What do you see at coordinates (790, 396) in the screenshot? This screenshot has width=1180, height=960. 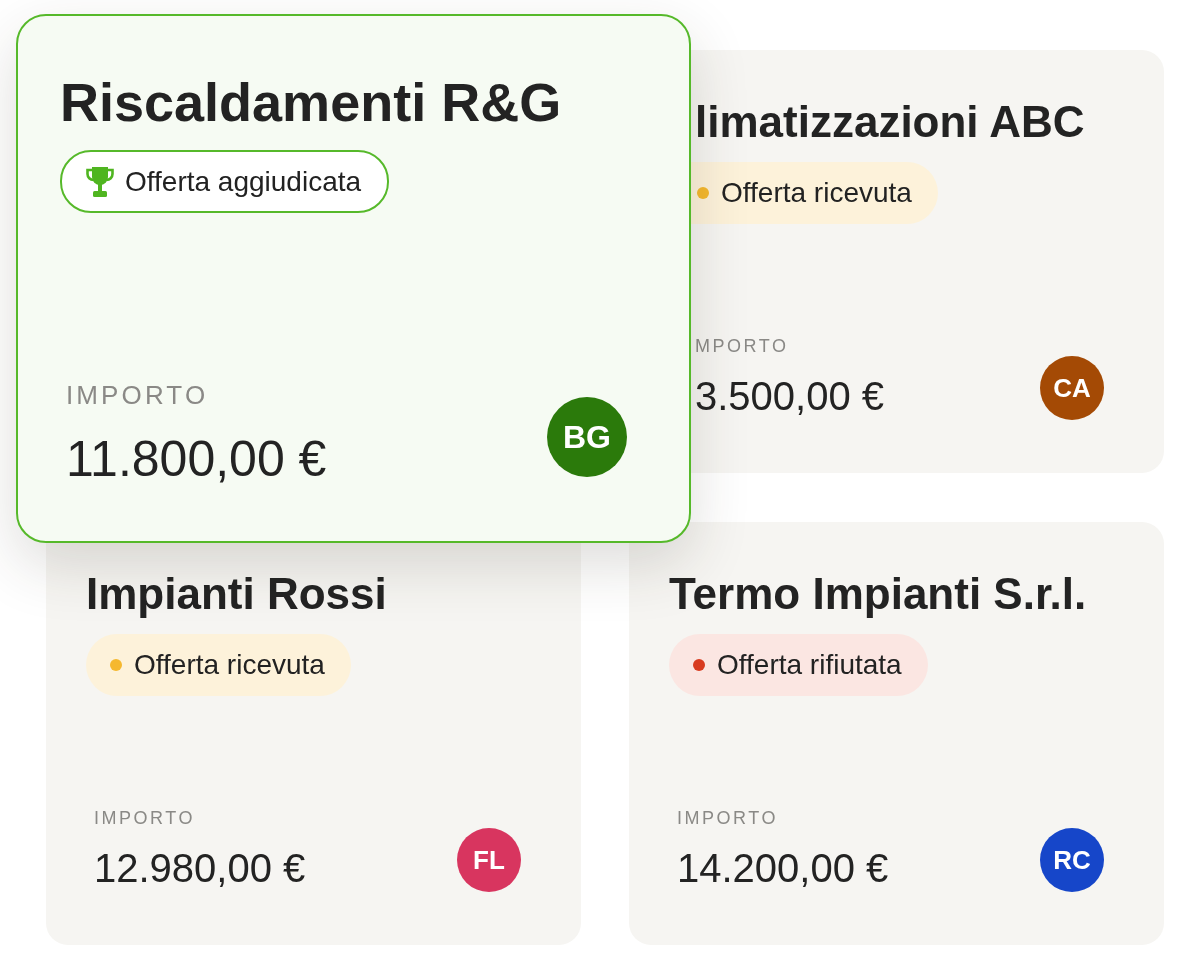 I see `amount-value: 3.500,00 €` at bounding box center [790, 396].